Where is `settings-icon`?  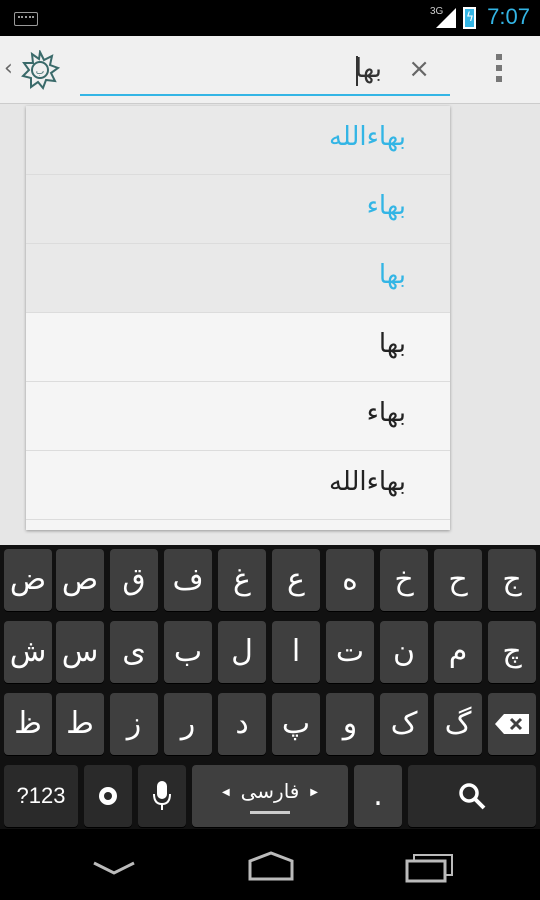
settings-icon is located at coordinates (108, 796).